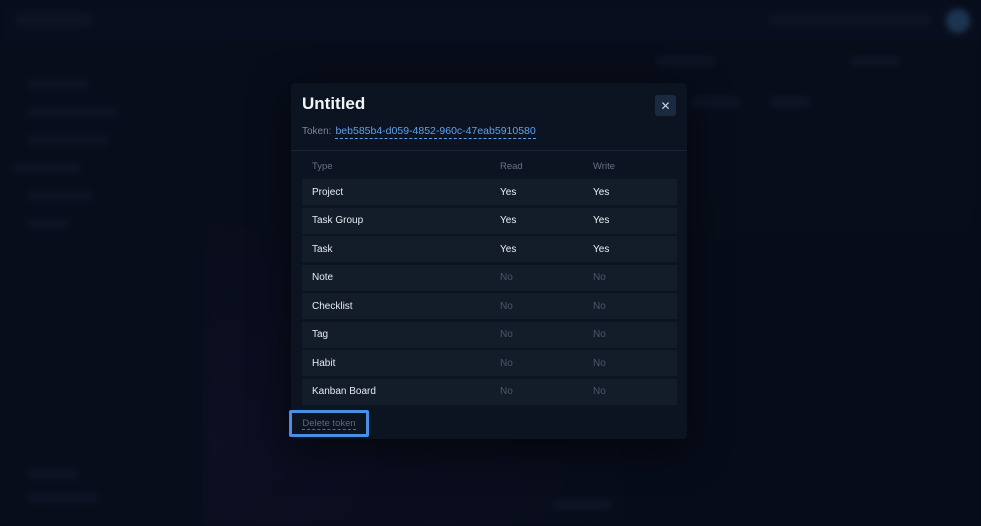  What do you see at coordinates (322, 166) in the screenshot?
I see `header-type: Type` at bounding box center [322, 166].